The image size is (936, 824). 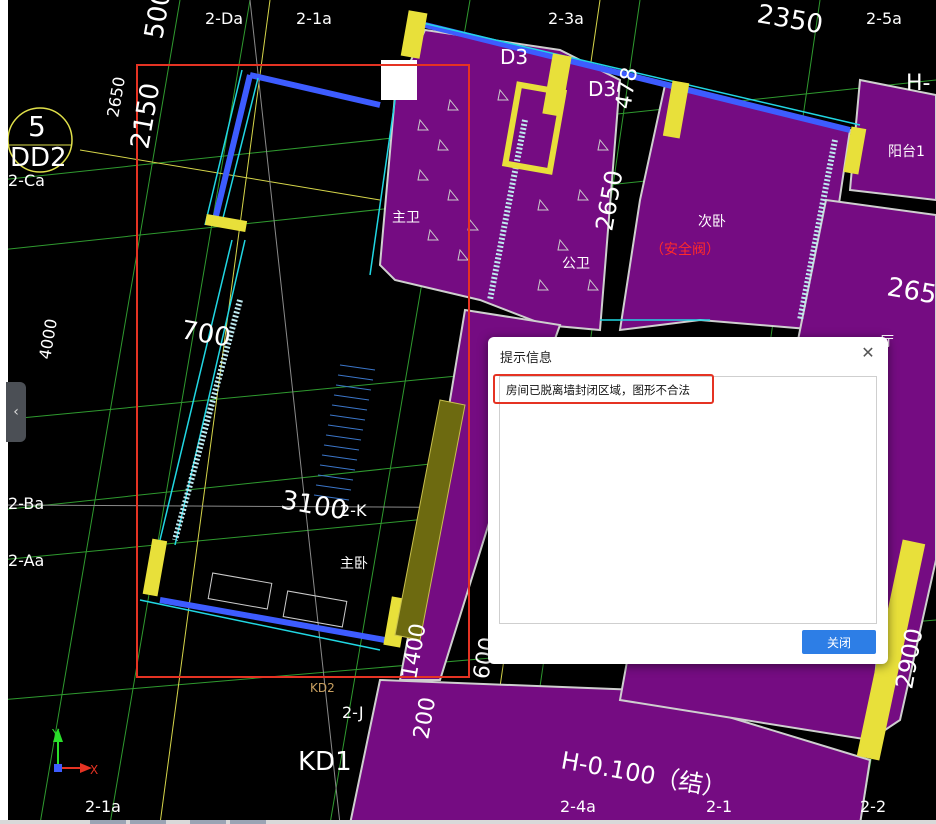 I want to click on dim-5: 5, so click(x=37, y=126).